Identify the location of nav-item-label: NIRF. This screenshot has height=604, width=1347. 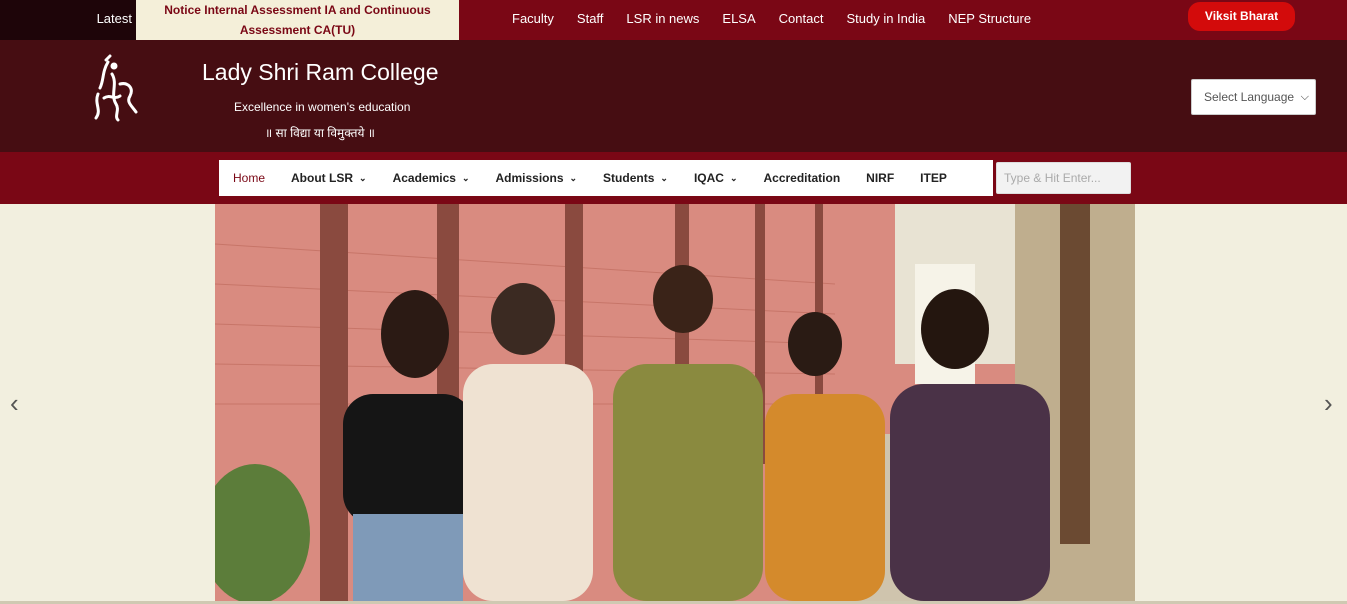
(880, 178).